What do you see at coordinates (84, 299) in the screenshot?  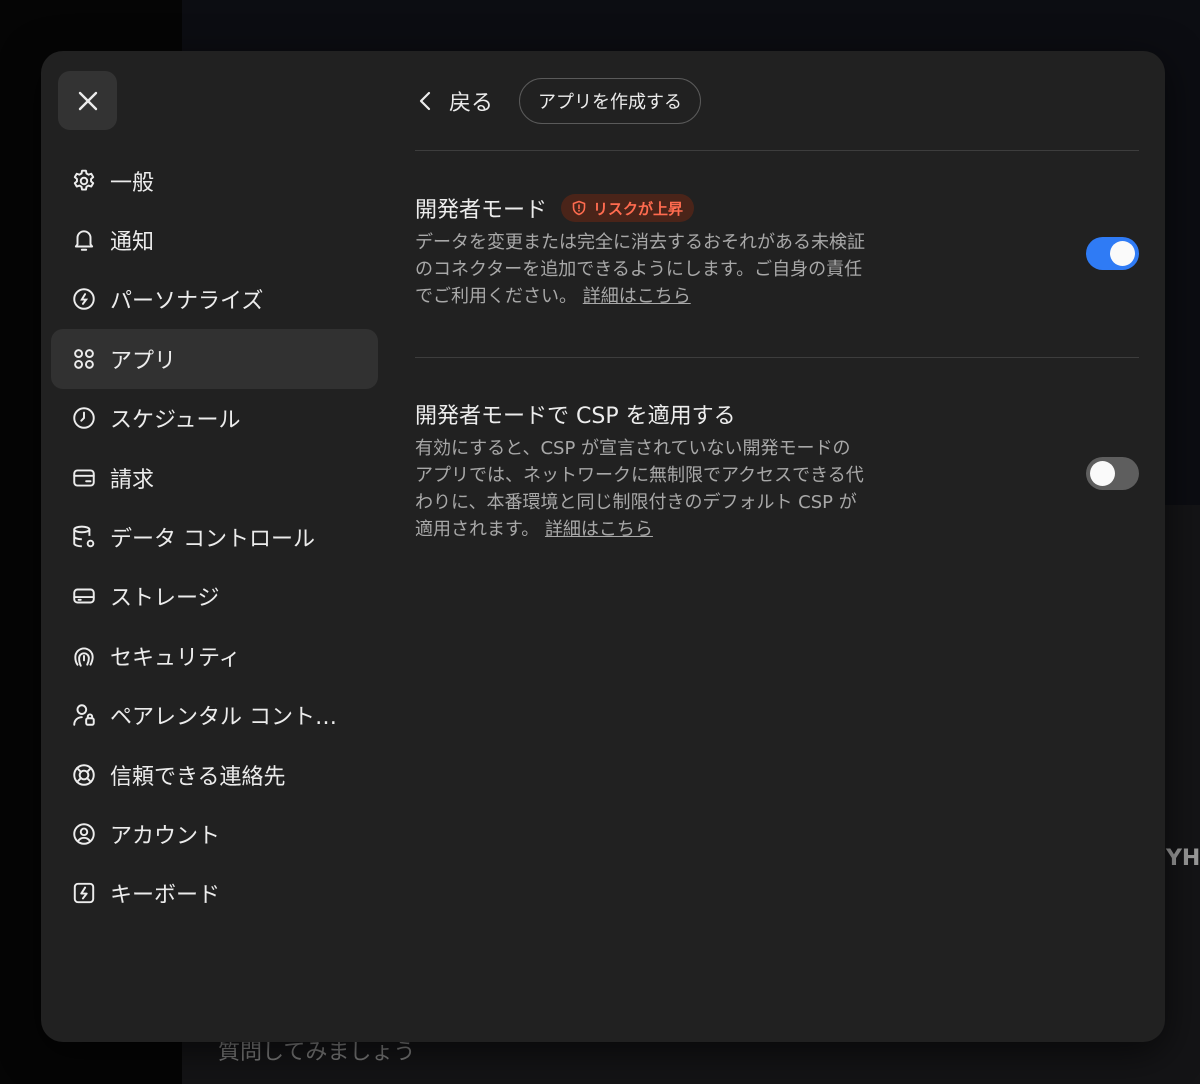 I see `personalize-icon` at bounding box center [84, 299].